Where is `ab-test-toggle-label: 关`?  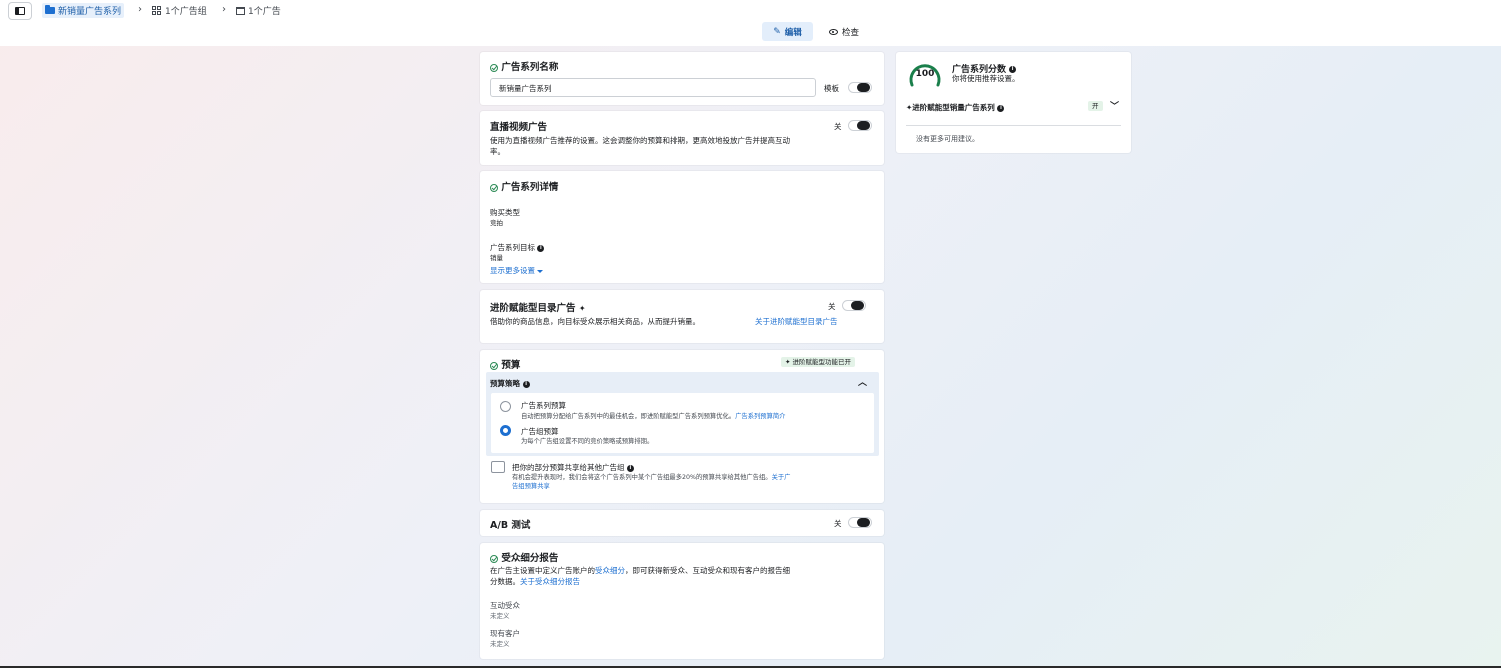 ab-test-toggle-label: 关 is located at coordinates (838, 523).